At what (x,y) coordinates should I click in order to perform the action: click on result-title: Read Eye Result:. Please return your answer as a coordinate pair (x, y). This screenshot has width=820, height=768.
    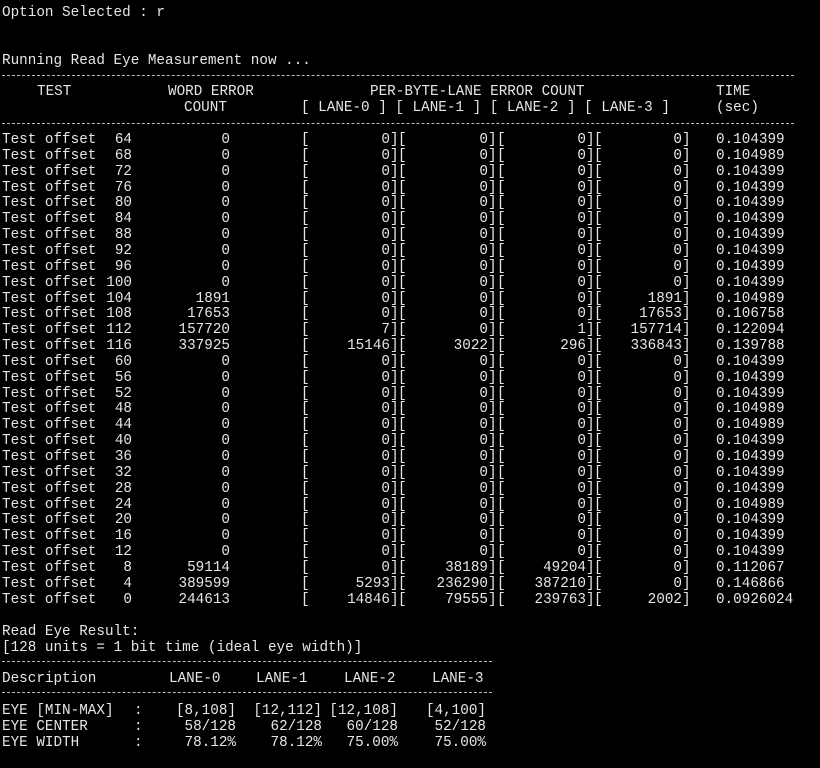
    Looking at the image, I should click on (71, 632).